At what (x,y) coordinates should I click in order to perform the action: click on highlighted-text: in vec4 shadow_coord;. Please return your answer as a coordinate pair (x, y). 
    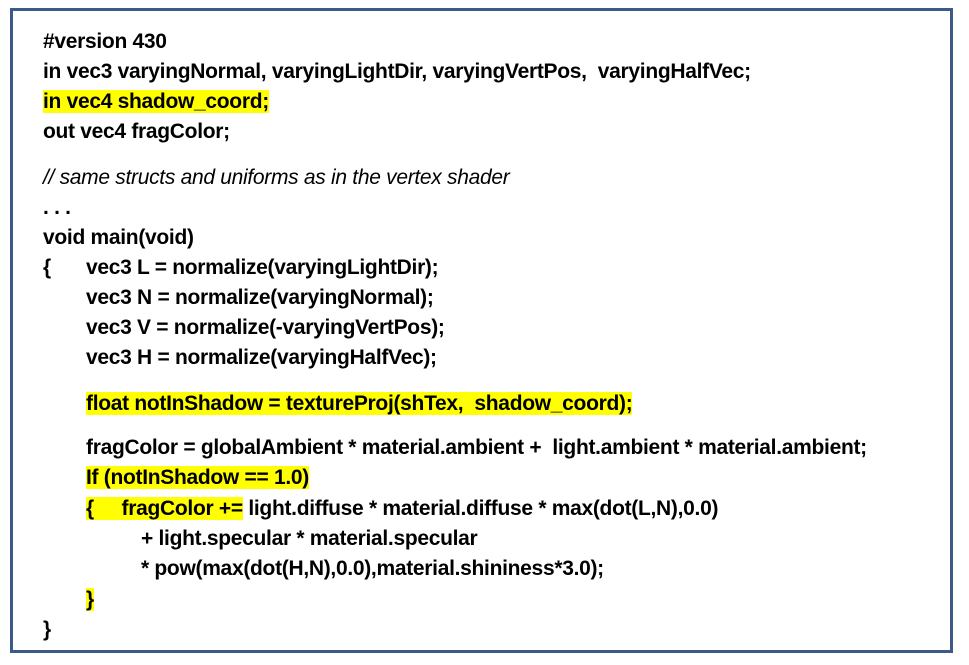
    Looking at the image, I should click on (156, 101).